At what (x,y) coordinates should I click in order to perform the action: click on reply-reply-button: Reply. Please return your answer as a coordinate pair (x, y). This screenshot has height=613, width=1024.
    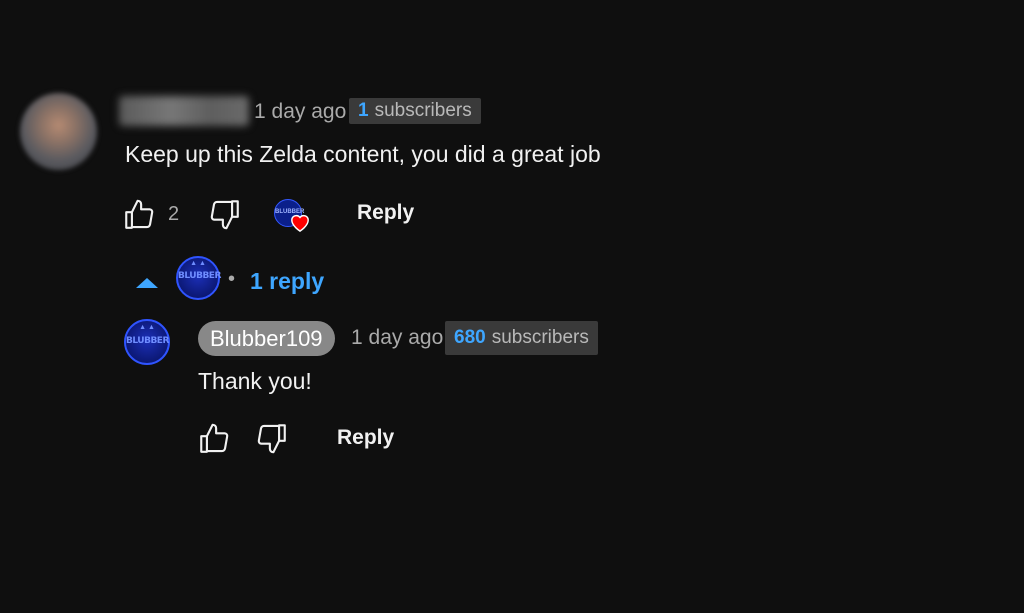
    Looking at the image, I should click on (365, 438).